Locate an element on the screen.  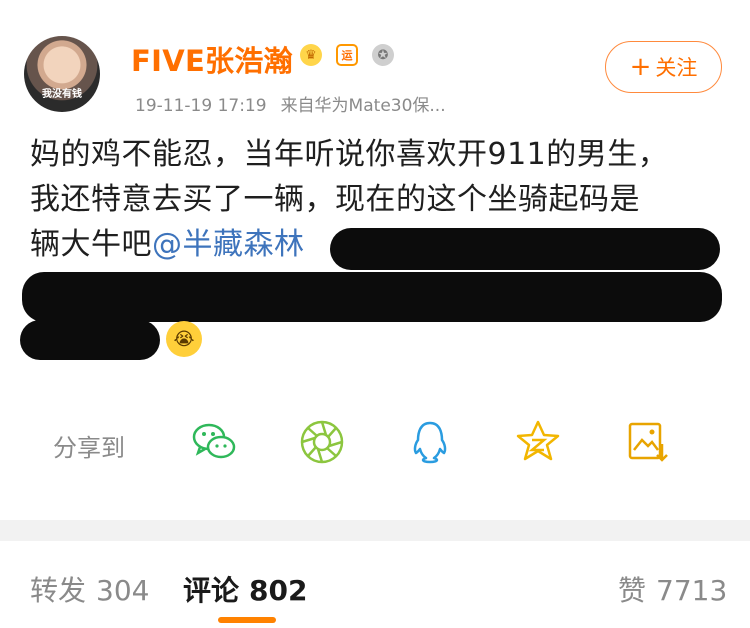
follow-label: 关注 is located at coordinates (676, 68).